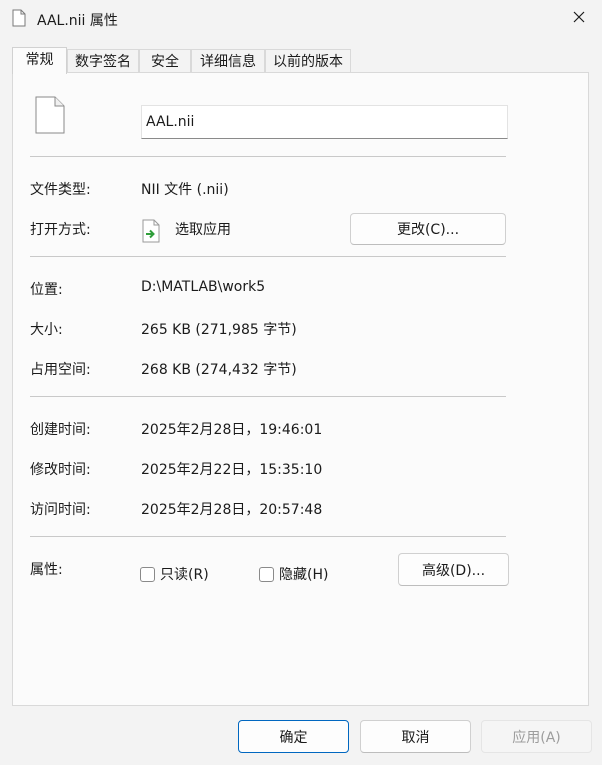  I want to click on attributes-label: 属性:, so click(46, 570).